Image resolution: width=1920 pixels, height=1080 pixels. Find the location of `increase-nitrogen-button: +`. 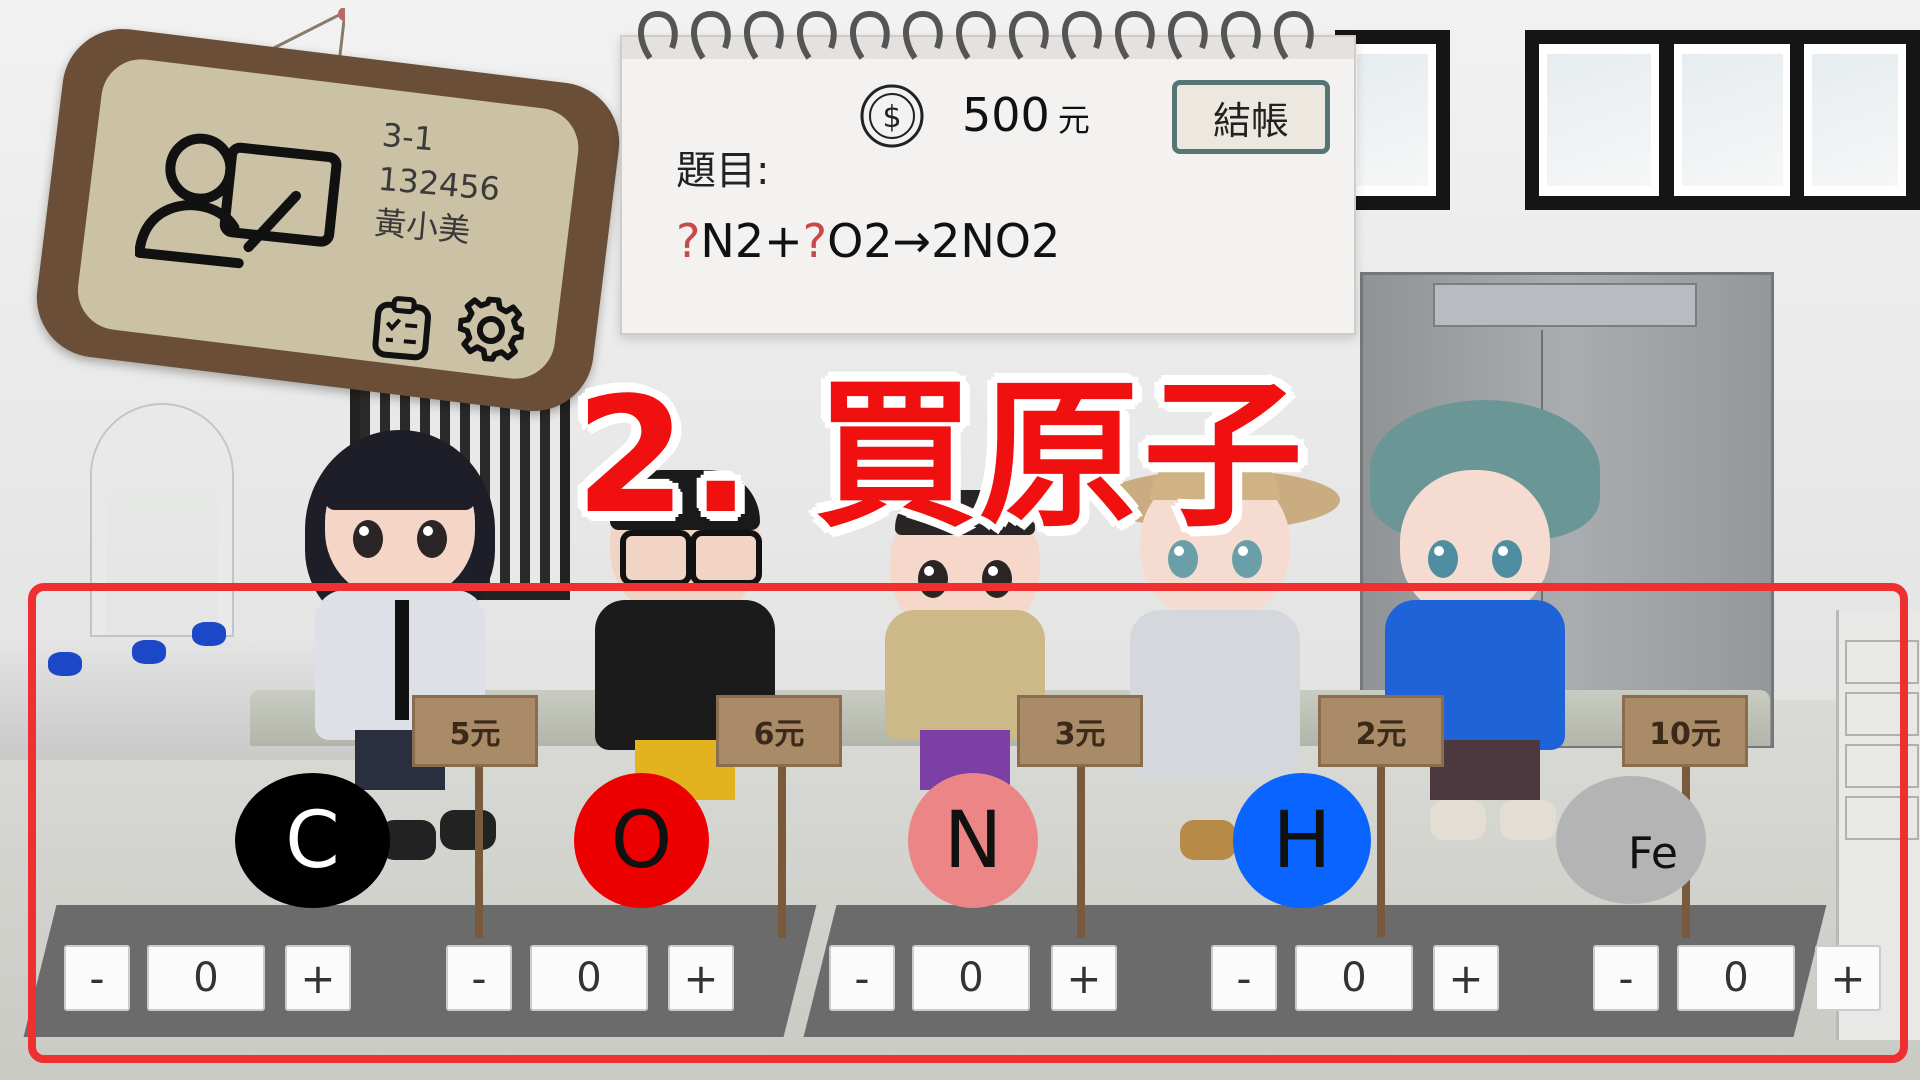

increase-nitrogen-button: + is located at coordinates (1084, 978).